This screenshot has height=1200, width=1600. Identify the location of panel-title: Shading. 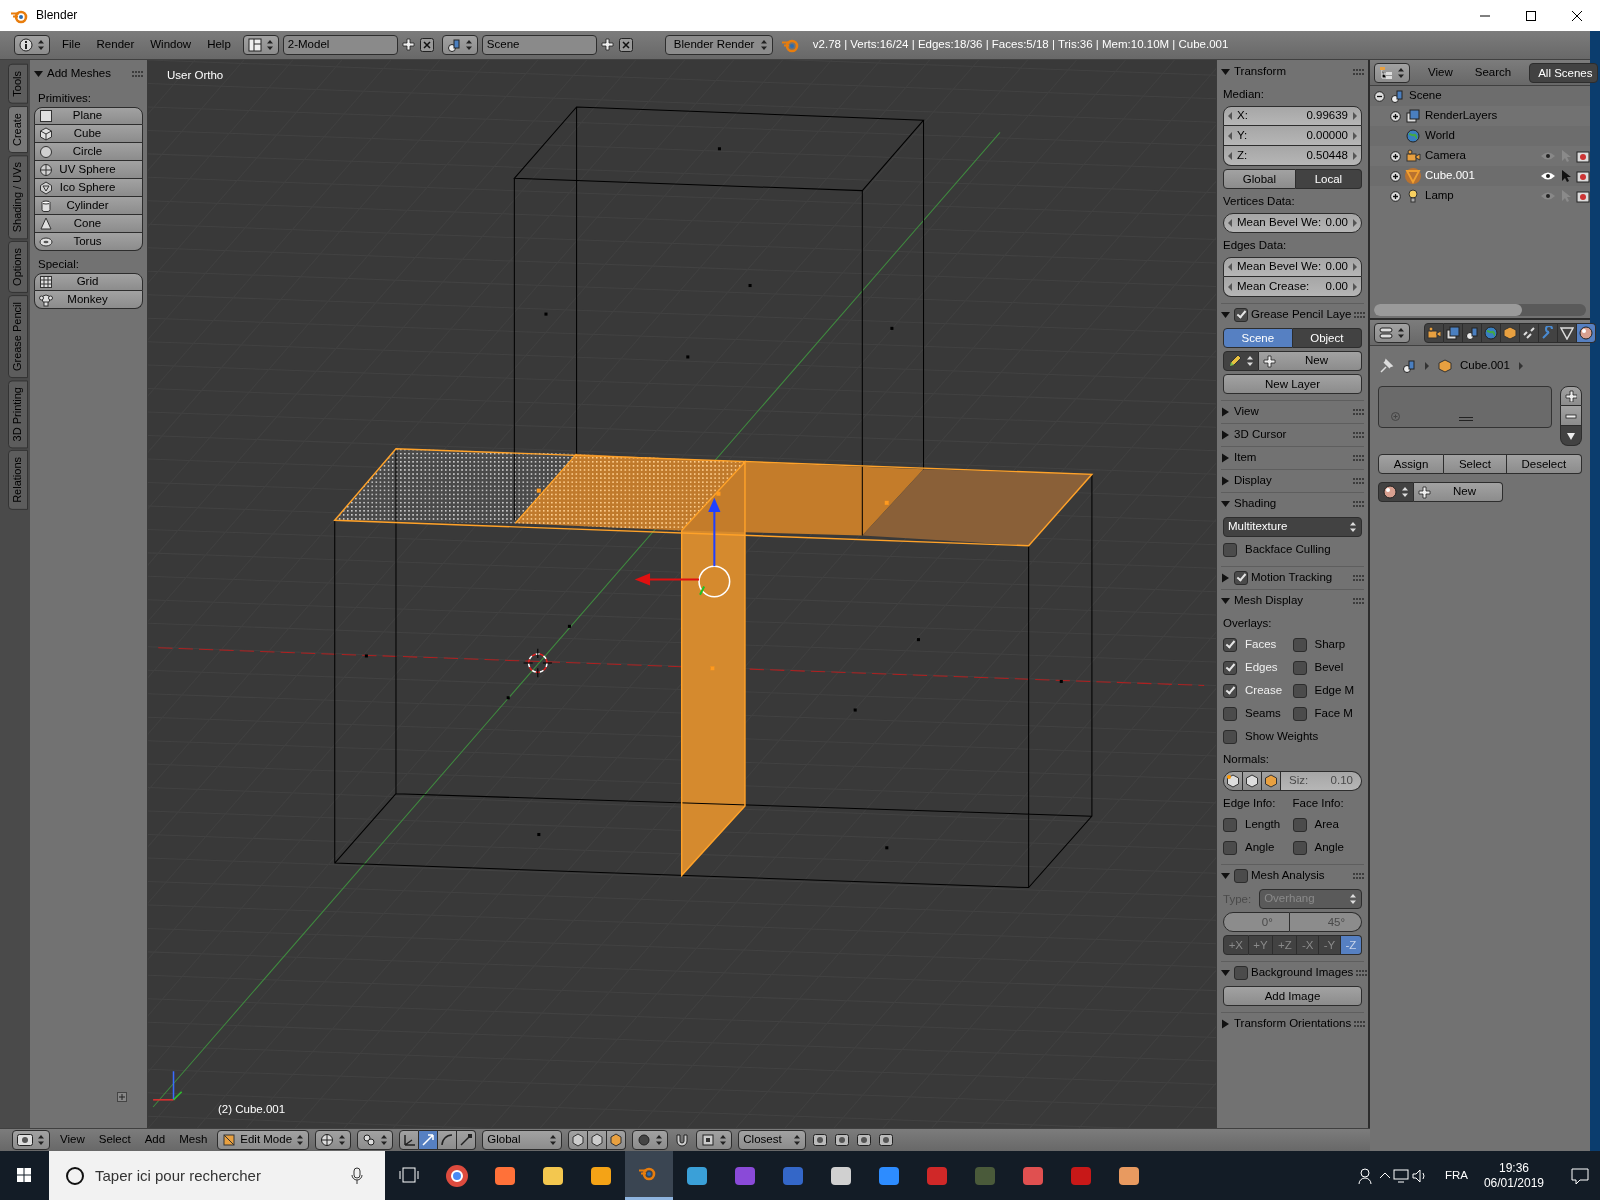
(1256, 504).